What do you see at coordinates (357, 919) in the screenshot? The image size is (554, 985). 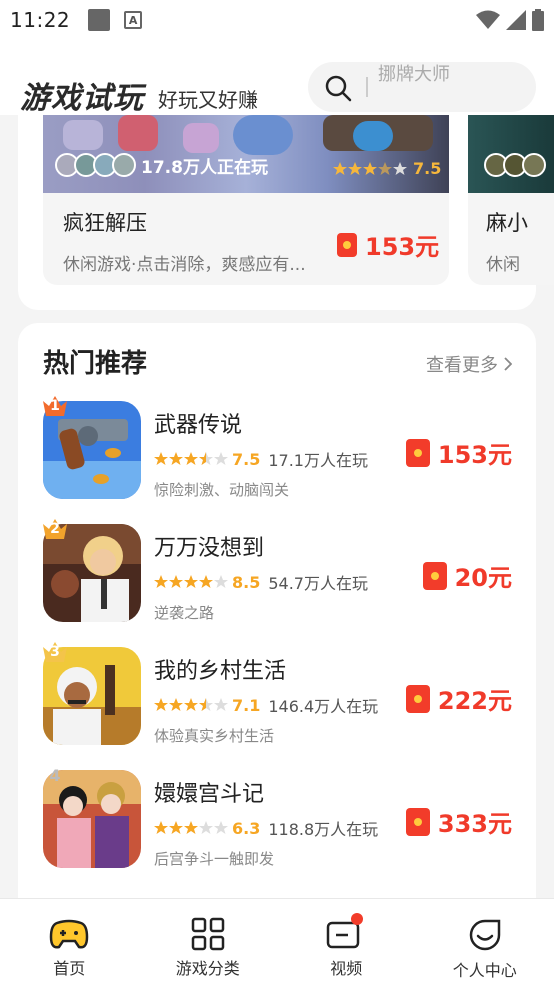 I see `notification-dot` at bounding box center [357, 919].